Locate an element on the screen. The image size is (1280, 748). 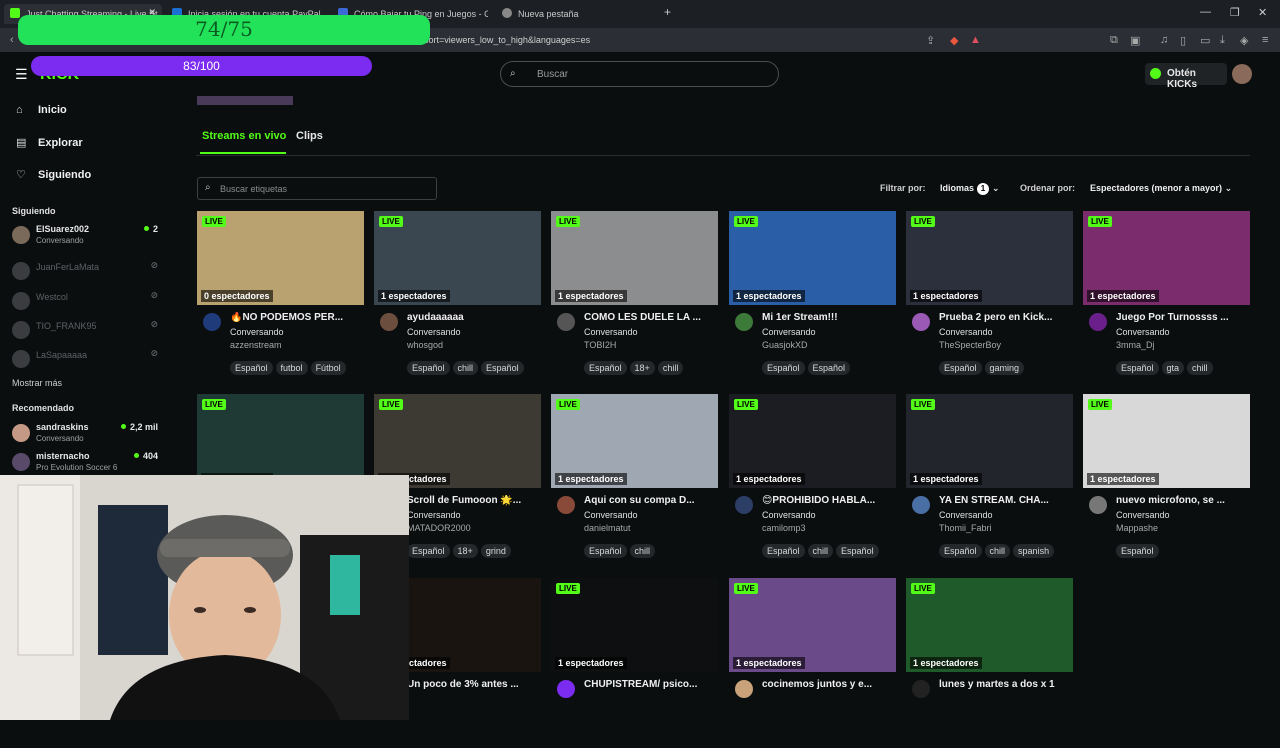
streamer-name: GuasjokXD is located at coordinates (785, 345).